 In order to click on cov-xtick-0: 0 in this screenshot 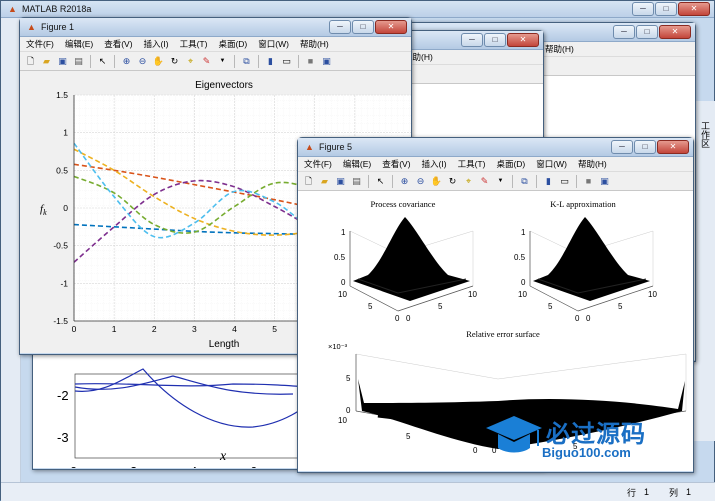, I will do `click(397, 318)`.